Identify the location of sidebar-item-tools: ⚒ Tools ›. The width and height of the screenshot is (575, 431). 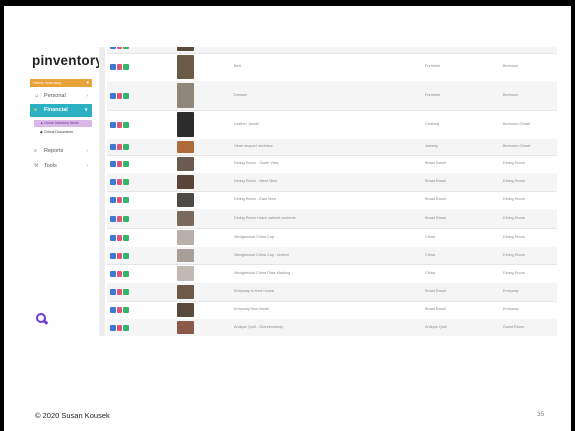
(61, 166).